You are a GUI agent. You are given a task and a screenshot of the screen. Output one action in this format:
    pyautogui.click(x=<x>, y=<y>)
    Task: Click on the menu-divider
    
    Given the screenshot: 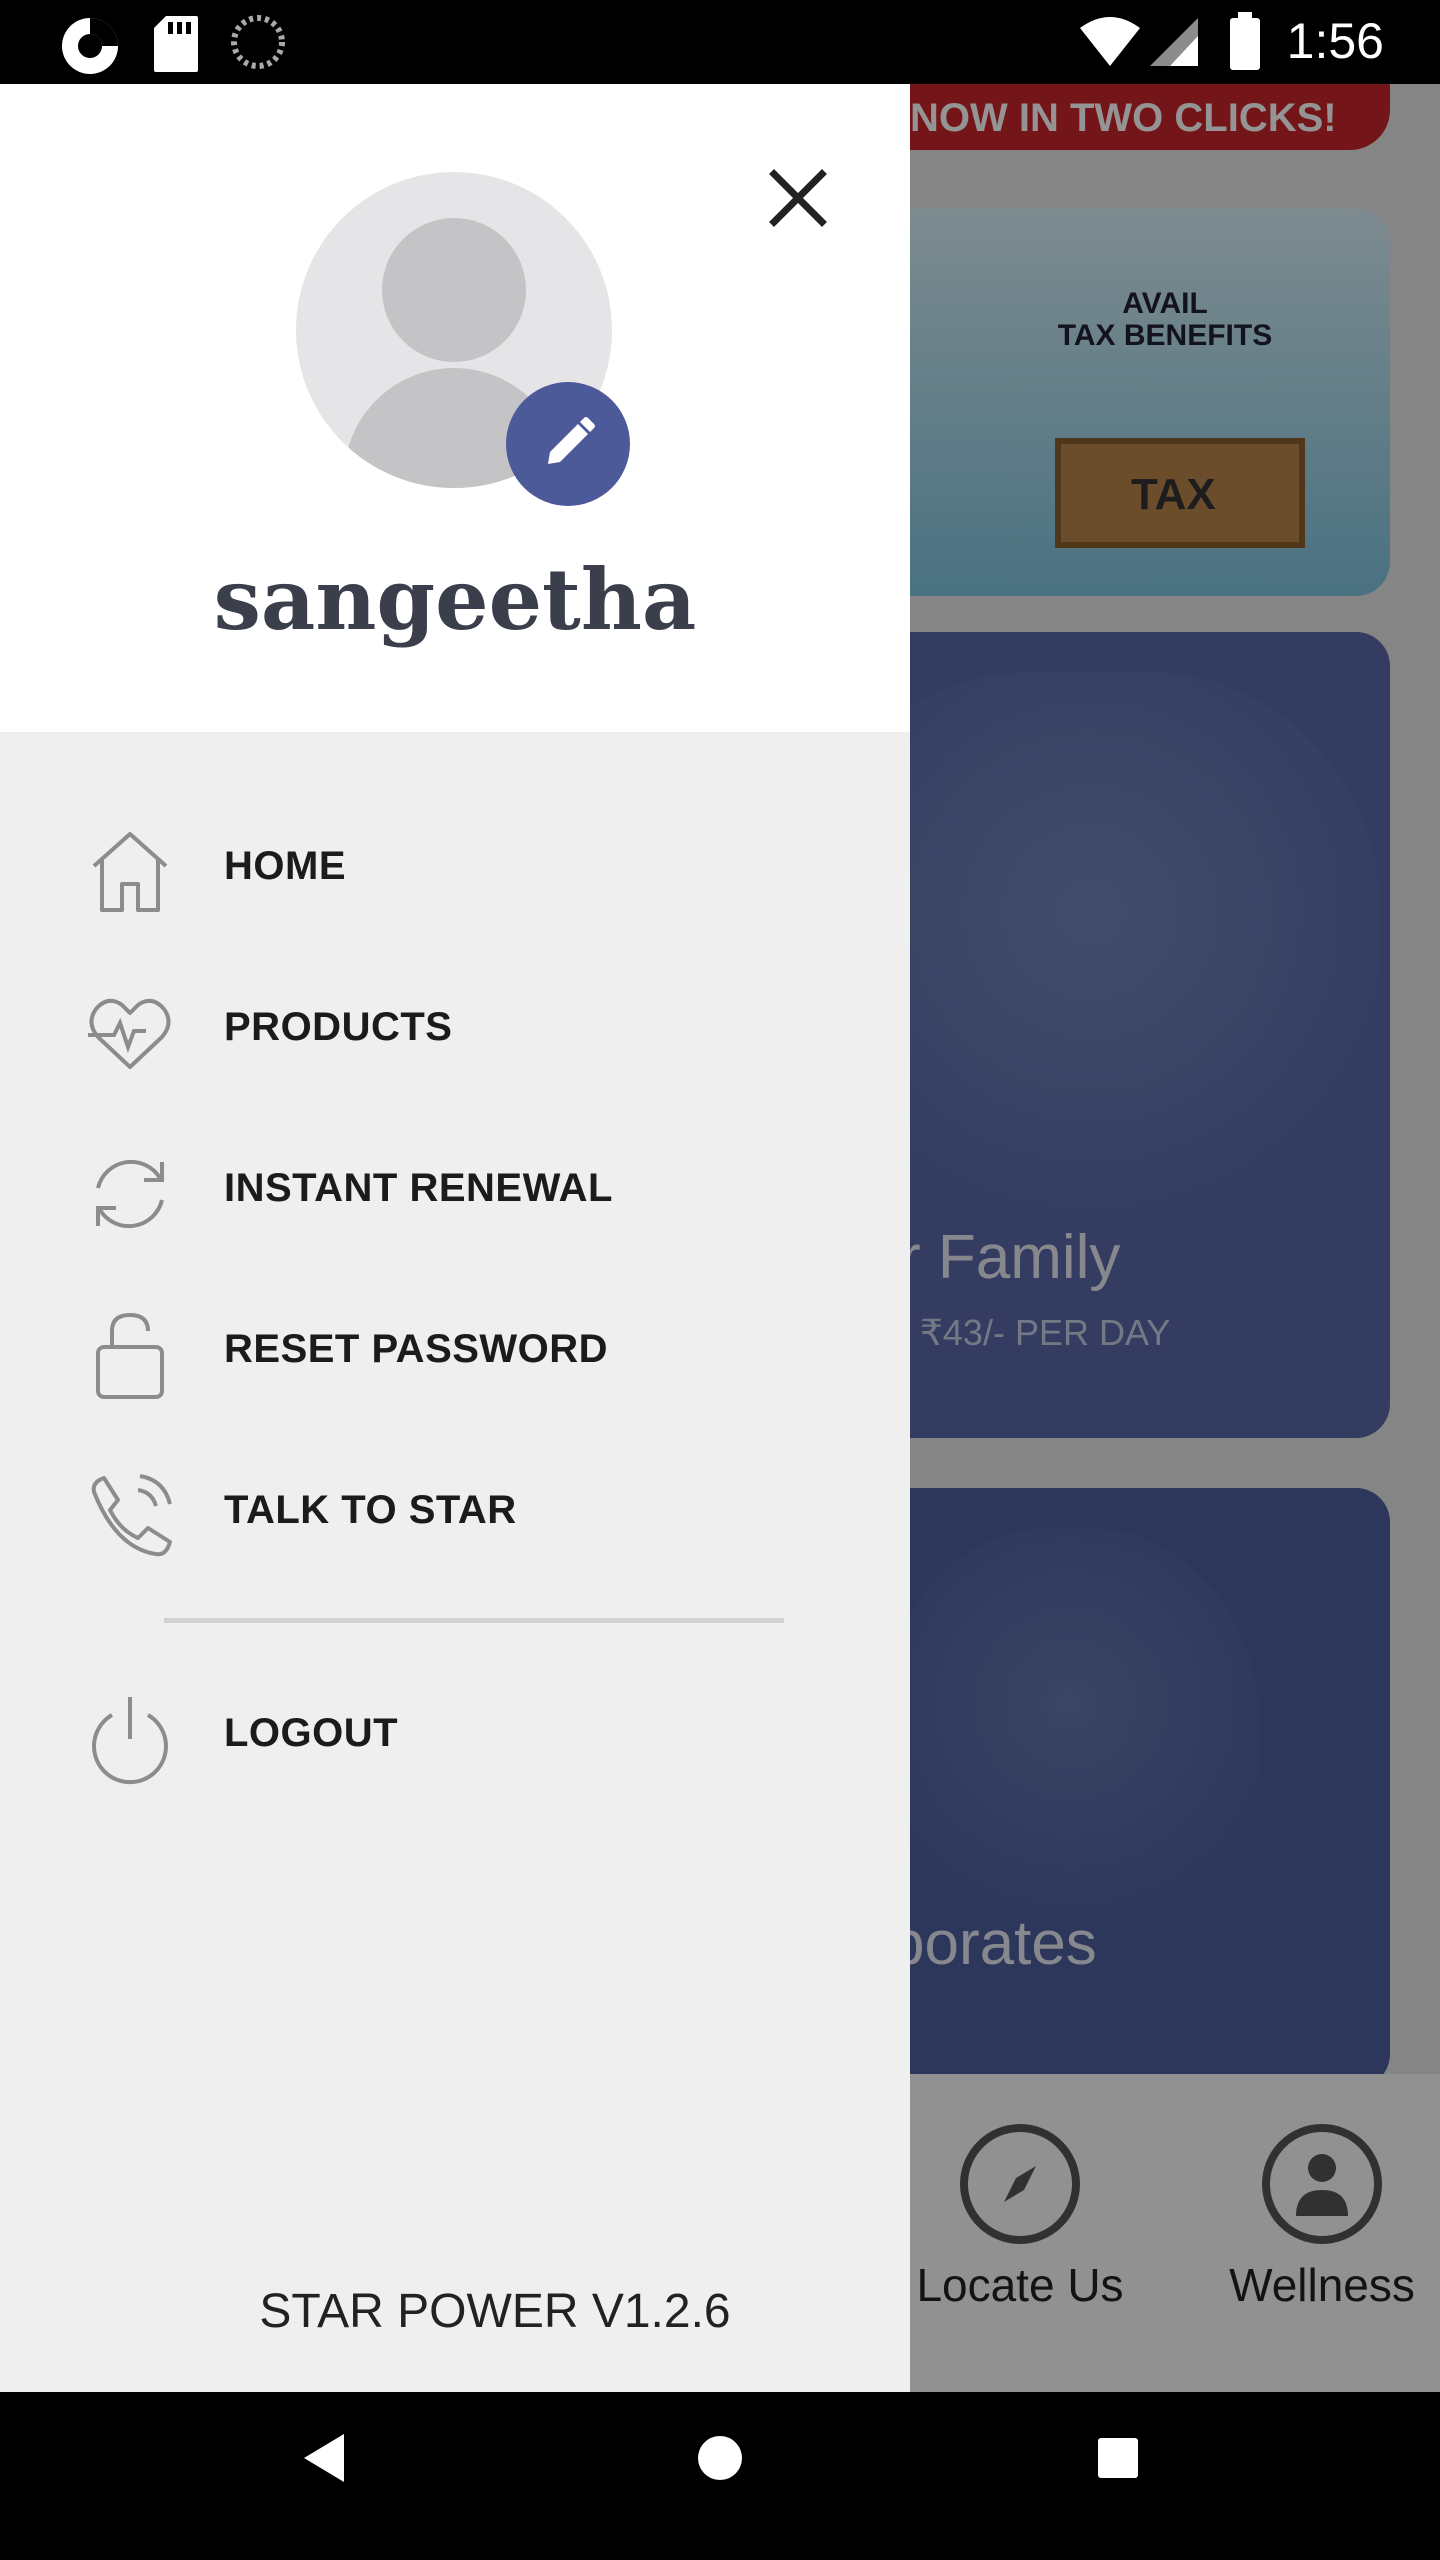 What is the action you would take?
    pyautogui.click(x=474, y=1620)
    